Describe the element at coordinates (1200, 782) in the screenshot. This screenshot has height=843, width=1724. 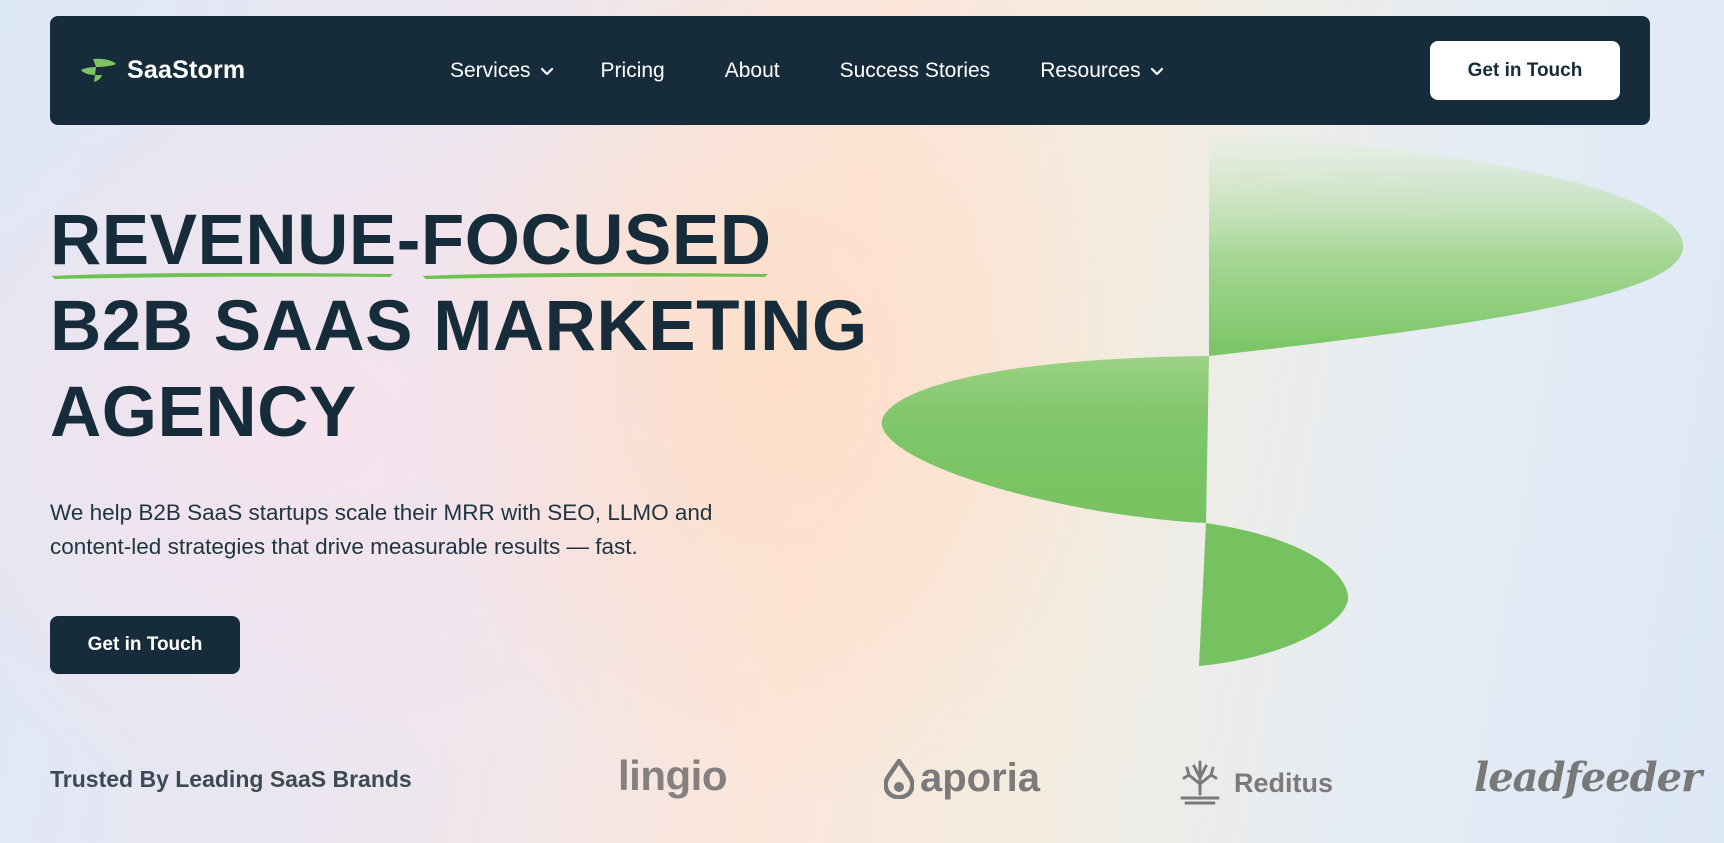
I see `tree-icon` at that location.